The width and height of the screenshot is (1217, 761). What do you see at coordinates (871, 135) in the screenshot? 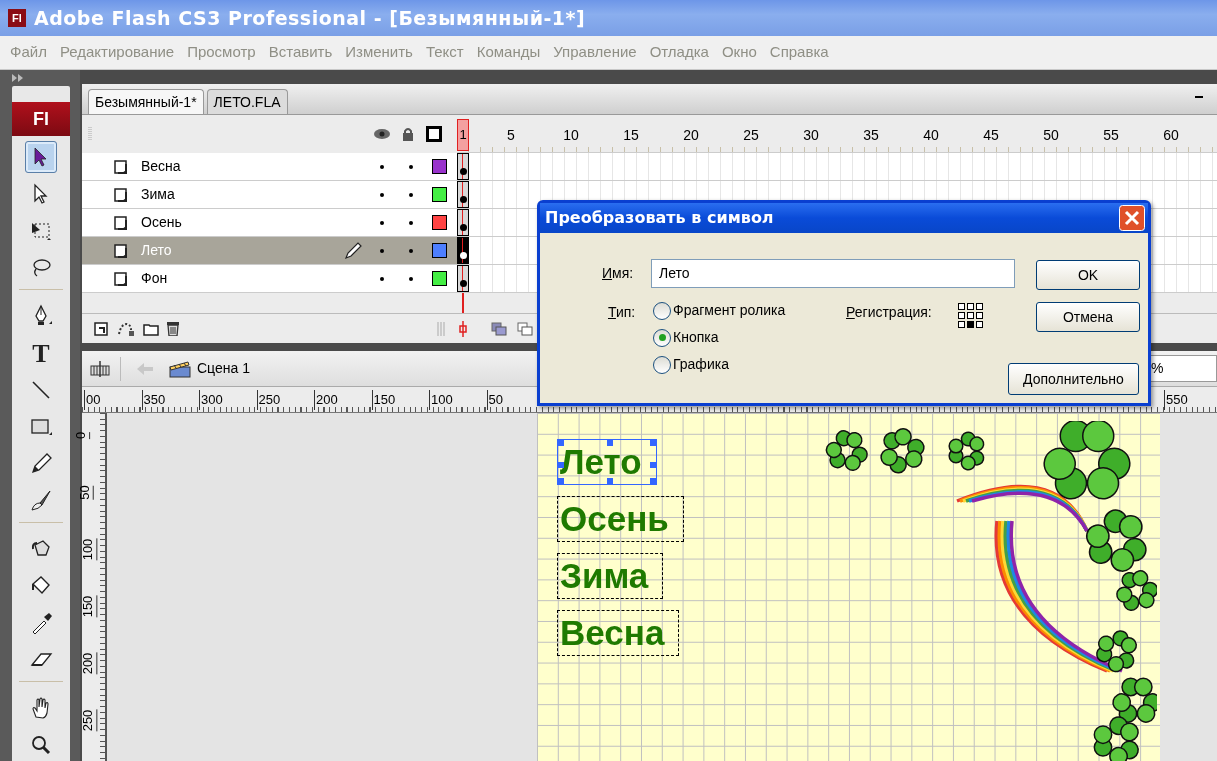
I see `frame-number: 35` at bounding box center [871, 135].